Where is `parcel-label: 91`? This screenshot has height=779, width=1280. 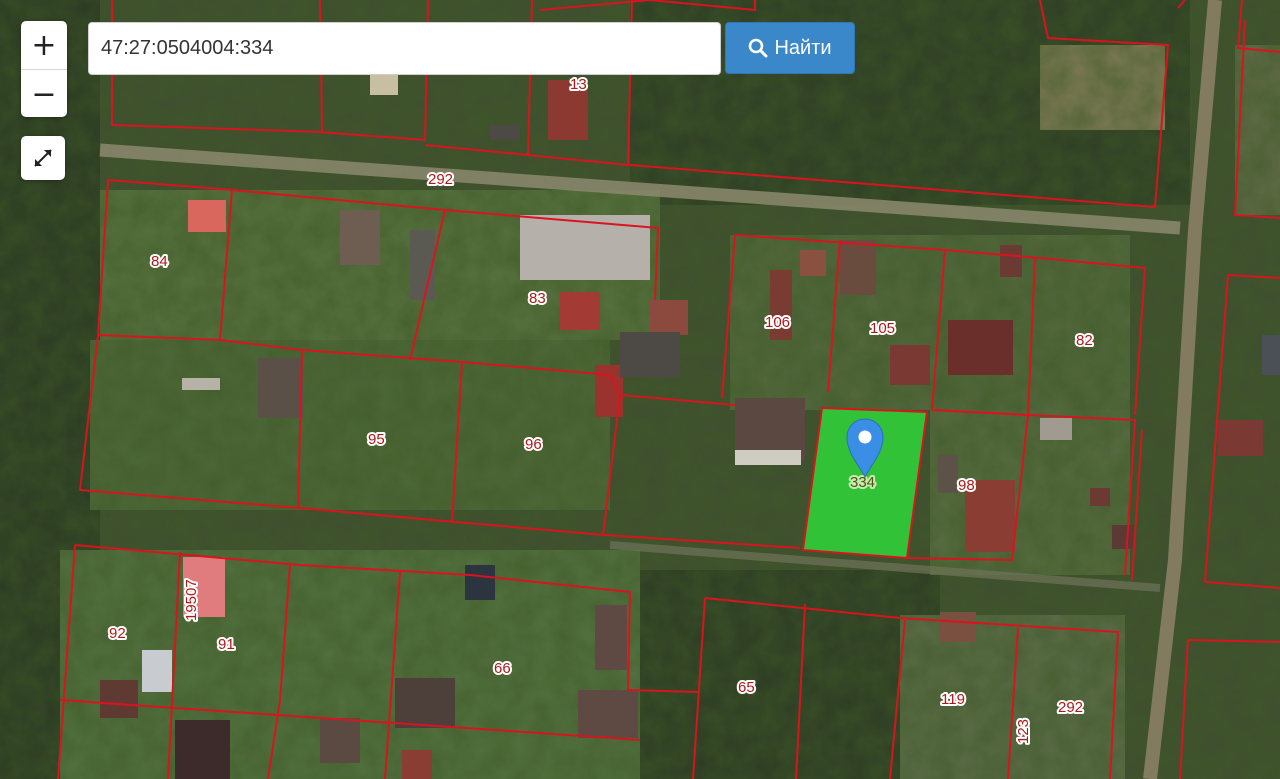 parcel-label: 91 is located at coordinates (226, 644).